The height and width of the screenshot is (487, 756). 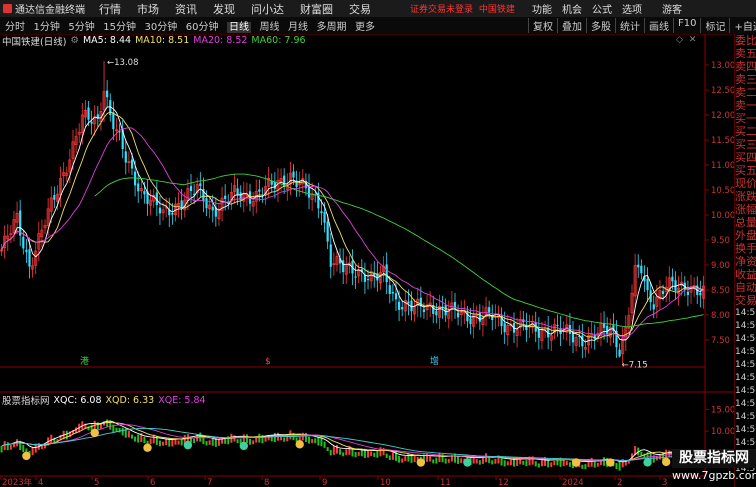 I want to click on price-tick-label: 13.00, so click(x=722, y=66).